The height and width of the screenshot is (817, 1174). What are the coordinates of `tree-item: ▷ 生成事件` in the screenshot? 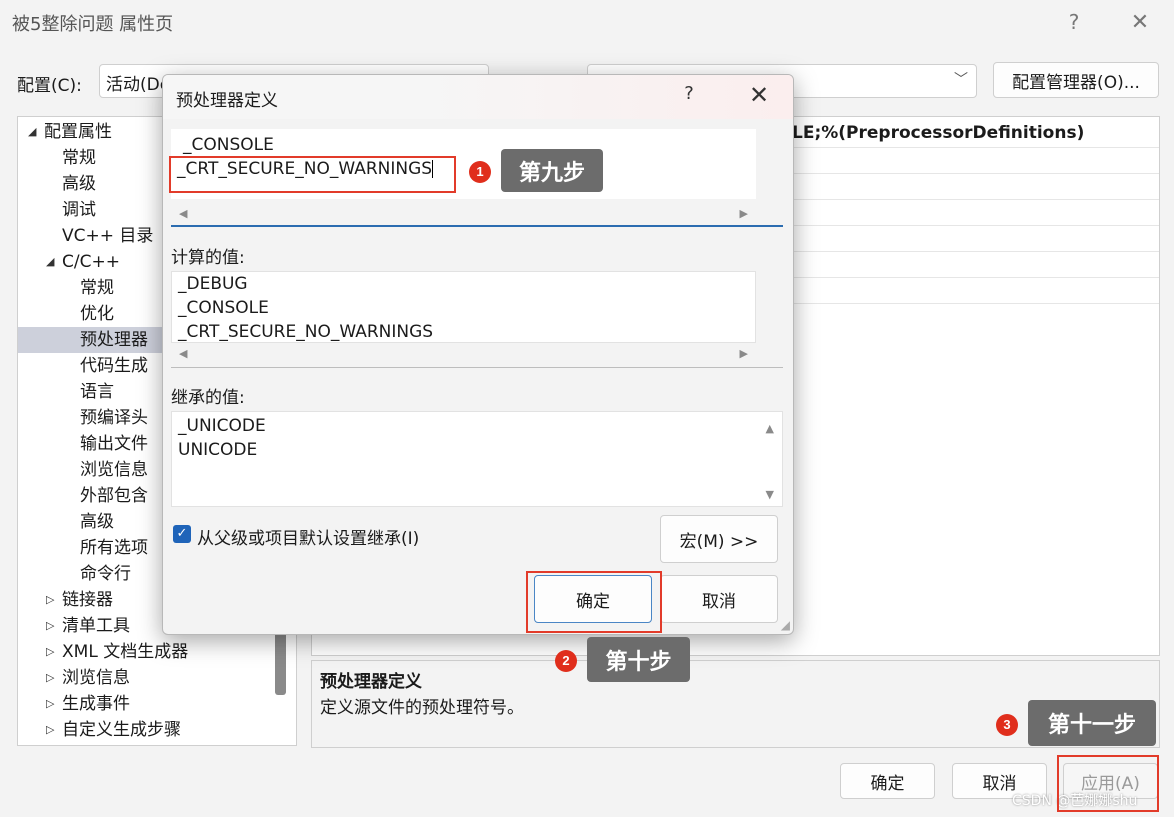 It's located at (149, 704).